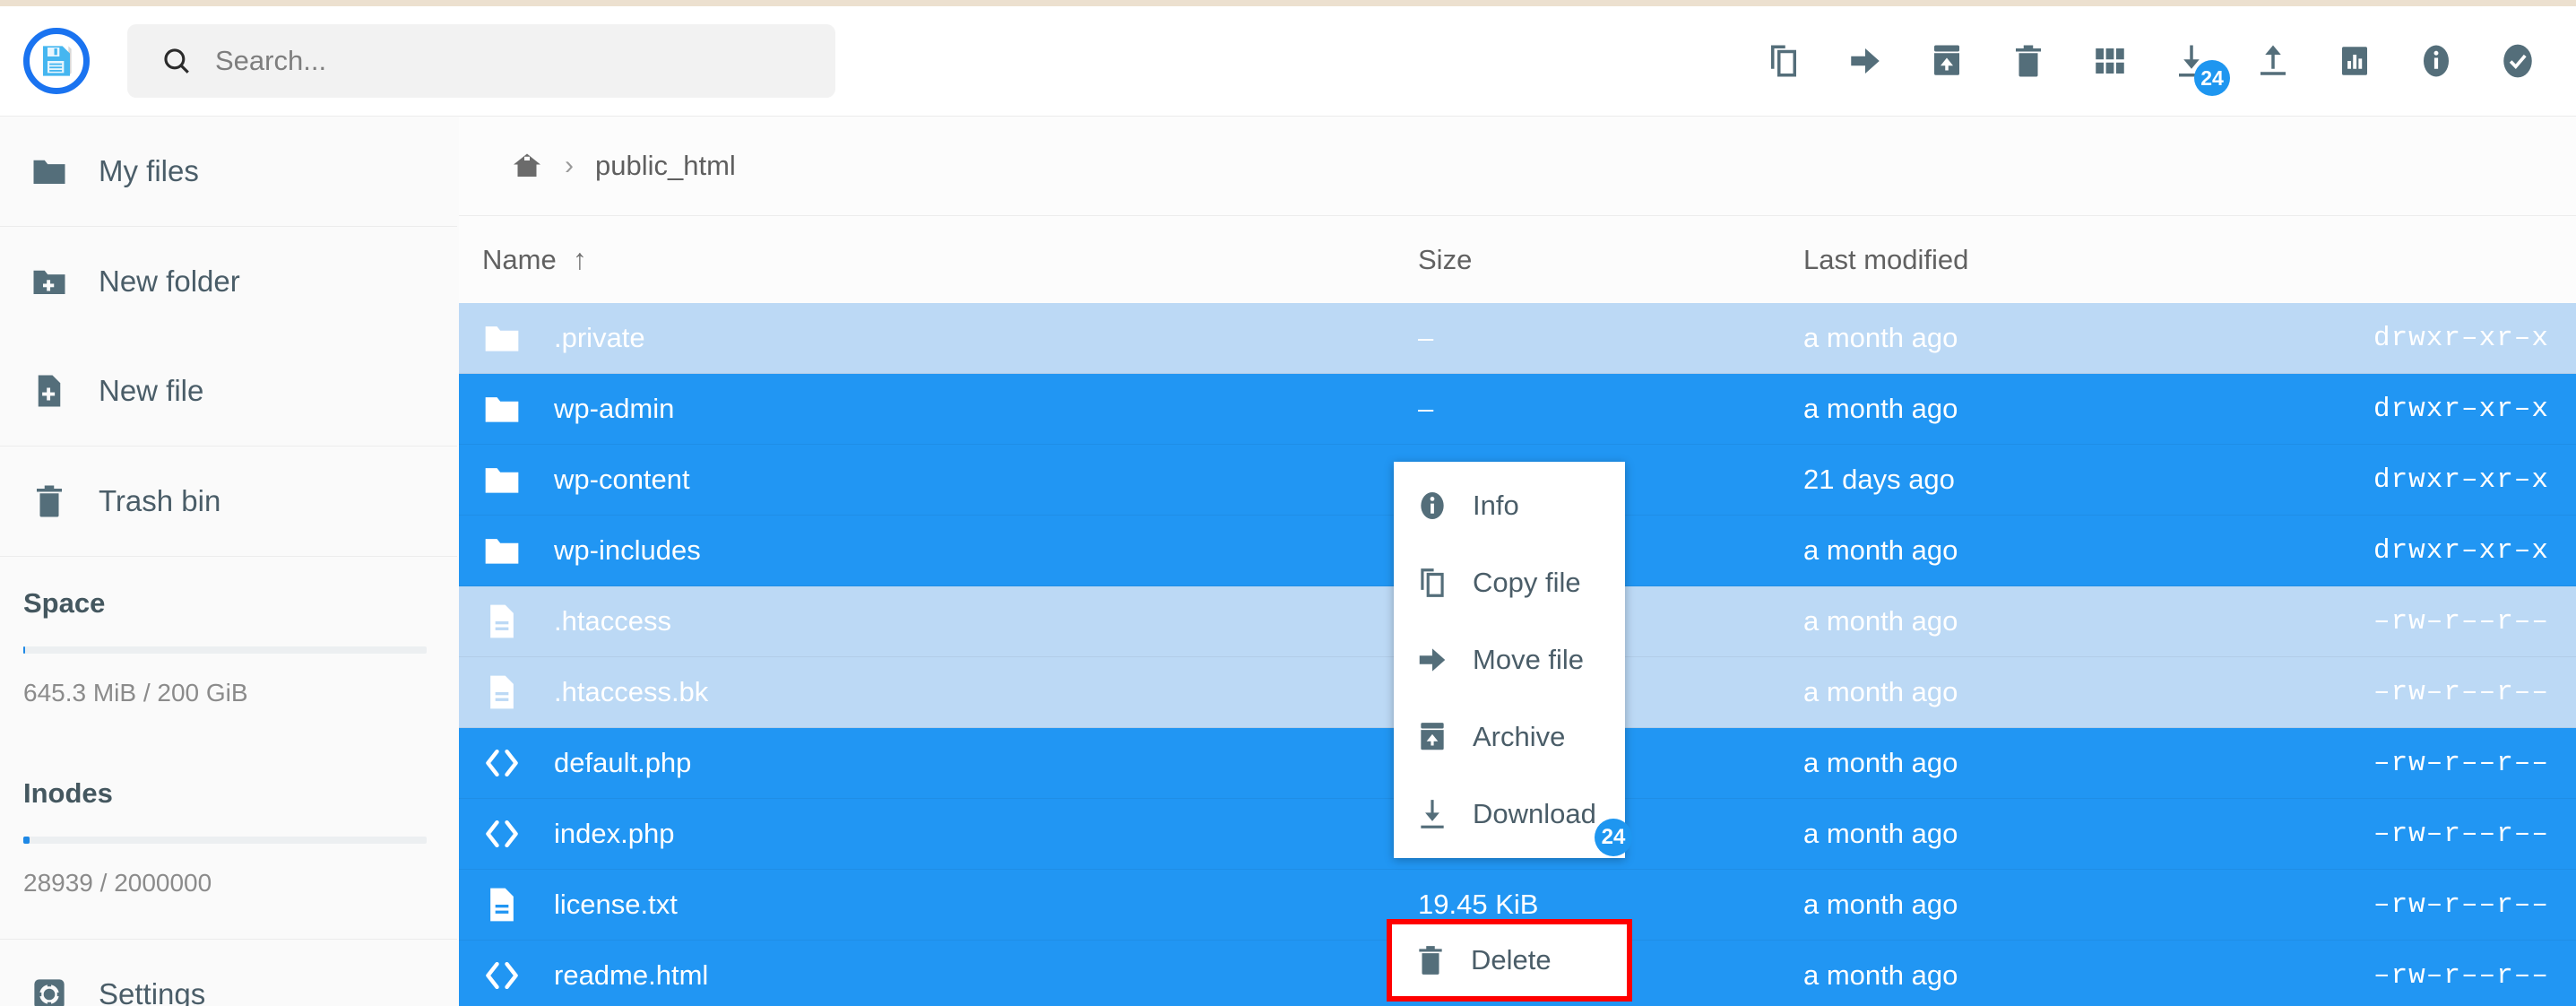  What do you see at coordinates (229, 171) in the screenshot?
I see `sidebar-item-my-files: My files` at bounding box center [229, 171].